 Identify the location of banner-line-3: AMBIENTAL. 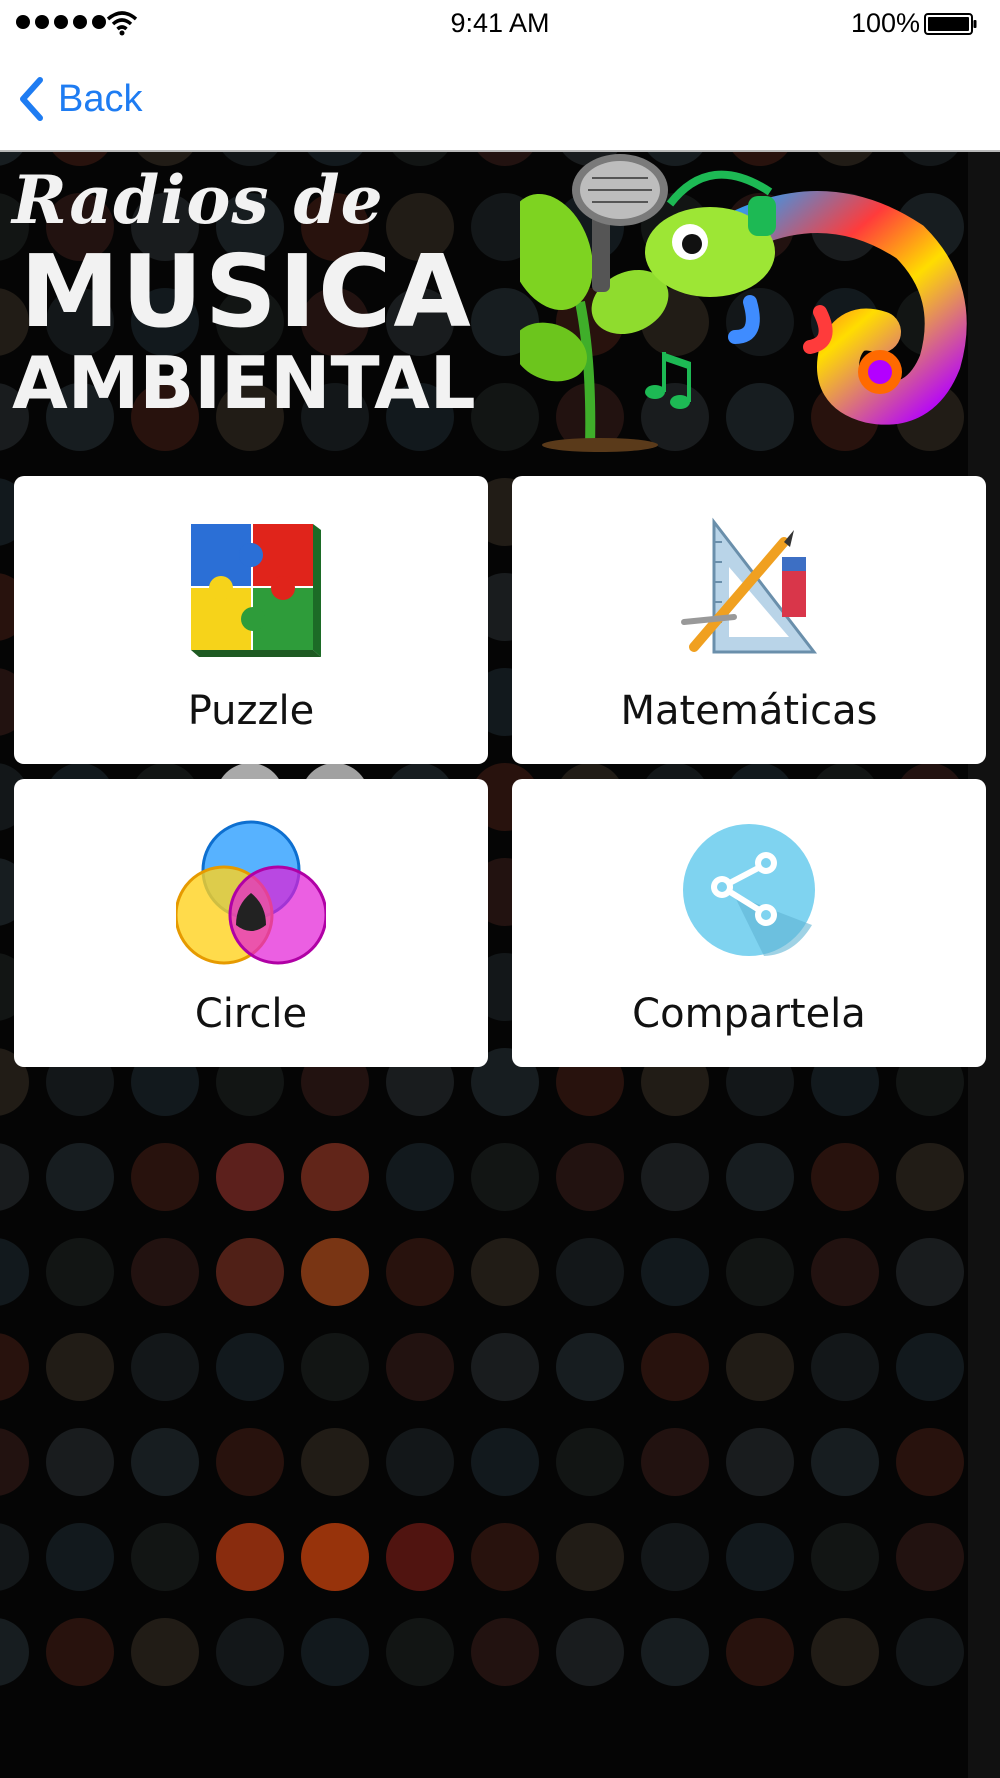
(244, 383).